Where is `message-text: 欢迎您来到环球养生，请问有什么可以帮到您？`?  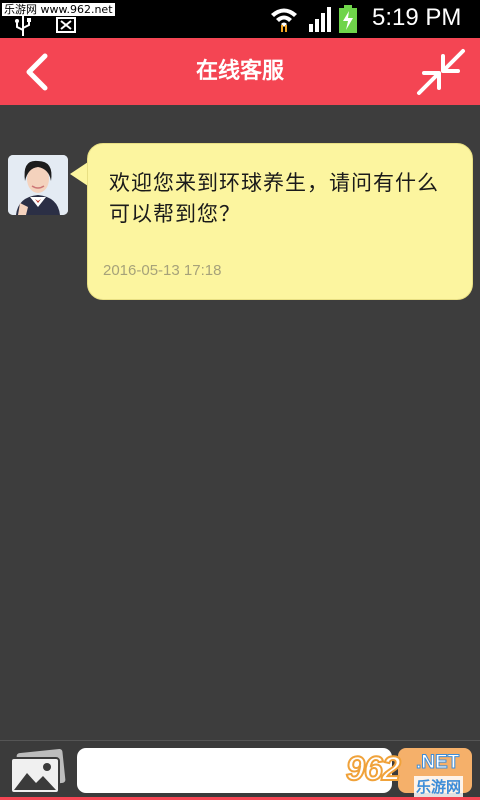 message-text: 欢迎您来到环球养生，请问有什么可以帮到您？ is located at coordinates (274, 198).